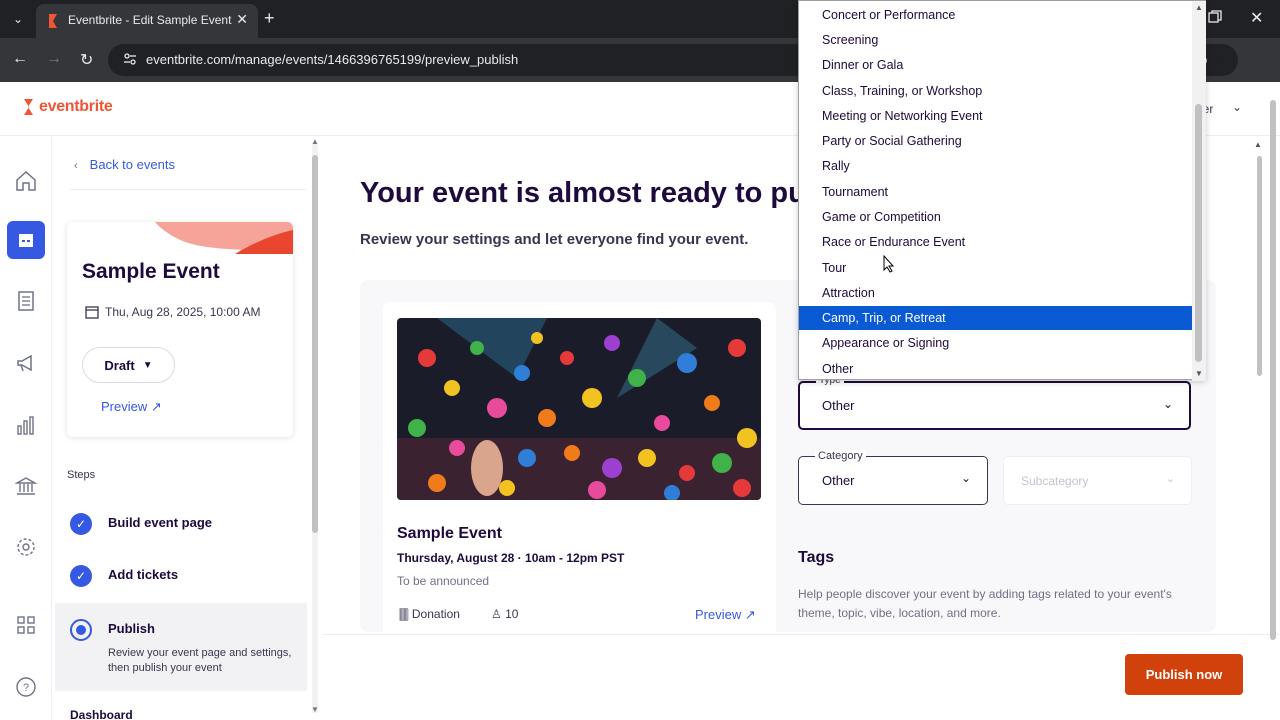 Image resolution: width=1280 pixels, height=720 pixels. I want to click on apps-grid-icon, so click(26, 625).